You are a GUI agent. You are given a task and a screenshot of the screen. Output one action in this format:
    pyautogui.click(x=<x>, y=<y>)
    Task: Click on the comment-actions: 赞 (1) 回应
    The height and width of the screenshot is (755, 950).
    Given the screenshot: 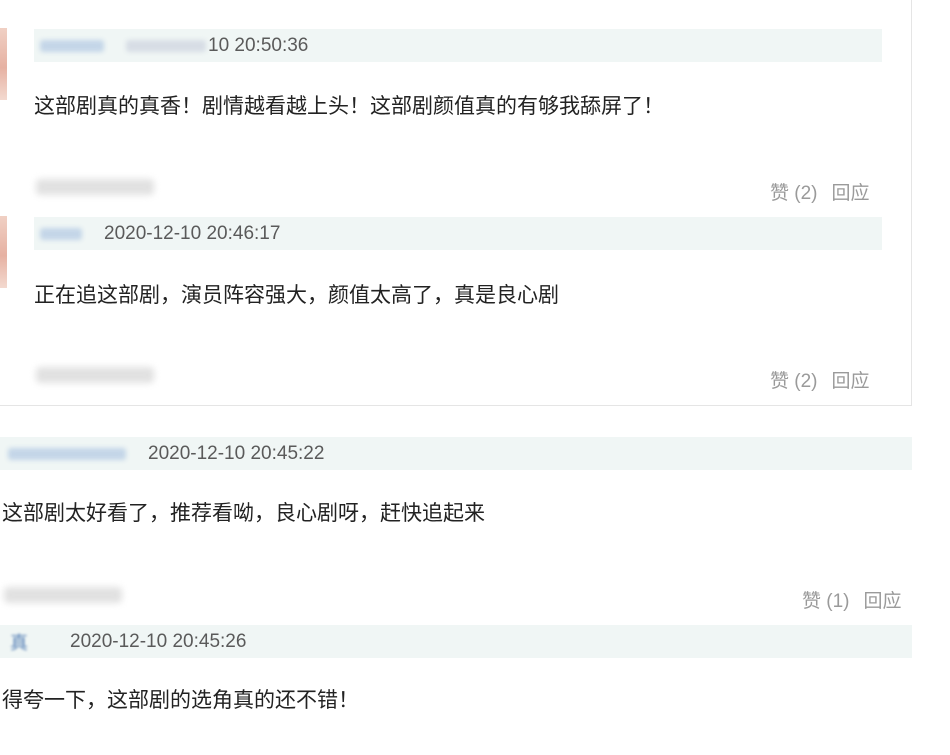 What is the action you would take?
    pyautogui.click(x=852, y=599)
    